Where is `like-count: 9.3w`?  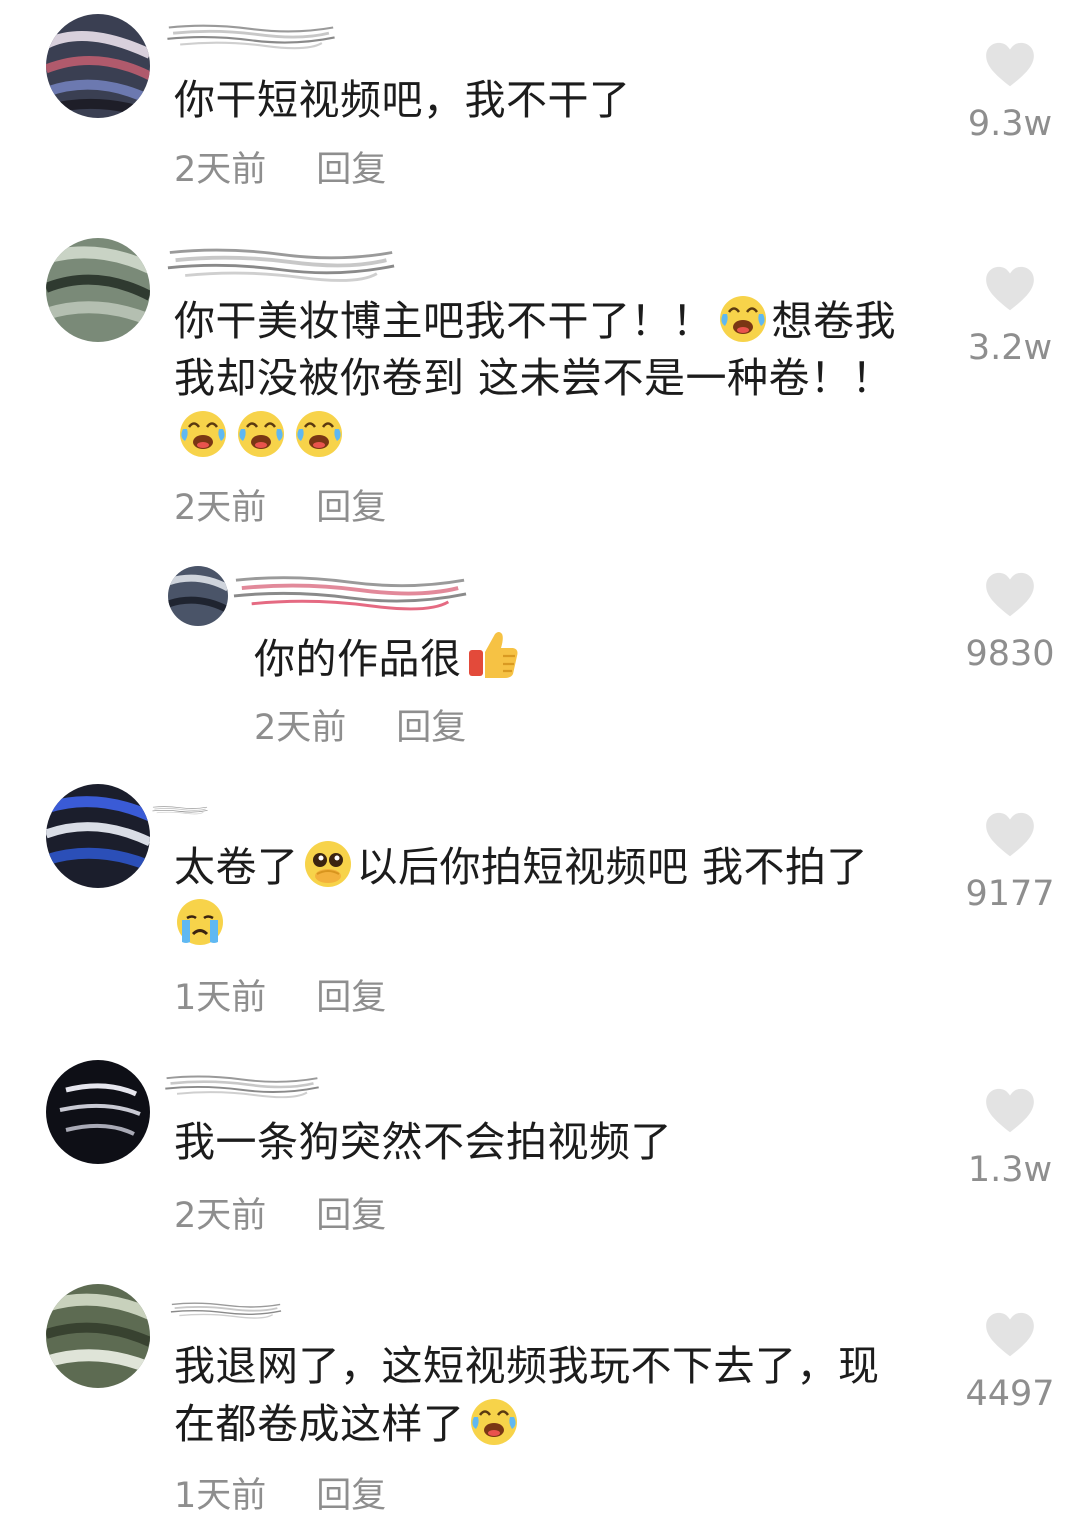
like-count: 9.3w is located at coordinates (1010, 124).